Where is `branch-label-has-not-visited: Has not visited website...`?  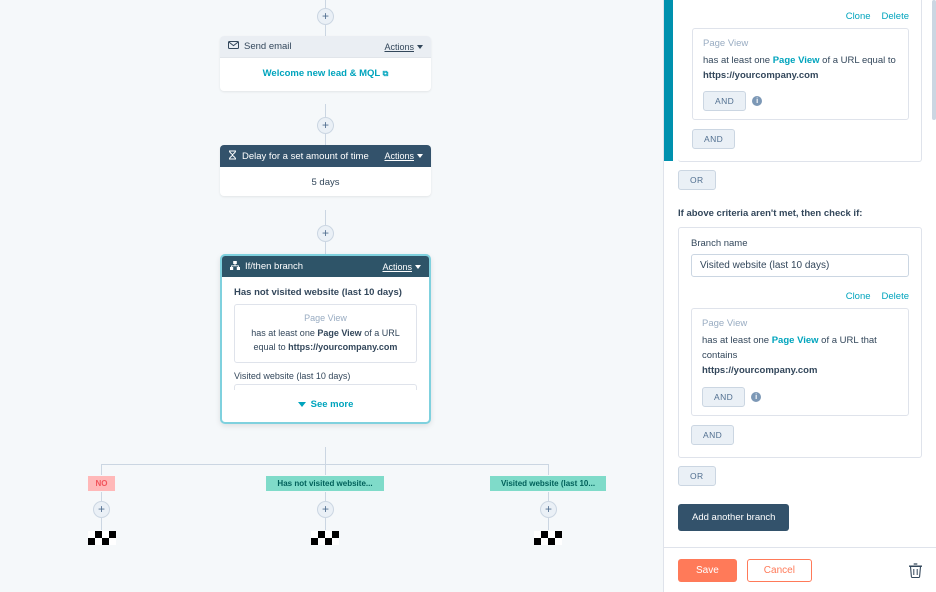
branch-label-has-not-visited: Has not visited website... is located at coordinates (325, 483).